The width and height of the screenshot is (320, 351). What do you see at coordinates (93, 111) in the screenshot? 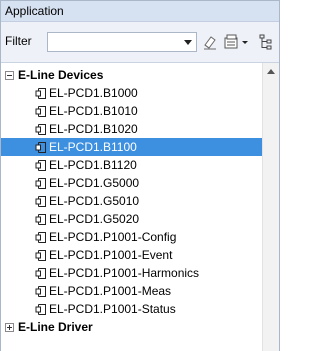
I see `tree-item-label: EL-PCD1.B1010` at bounding box center [93, 111].